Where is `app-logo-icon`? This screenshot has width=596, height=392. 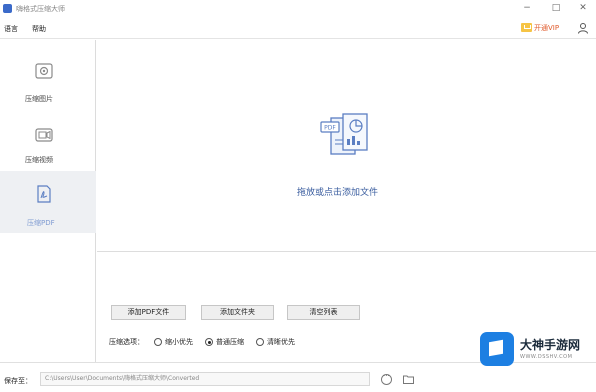
app-logo-icon is located at coordinates (7, 8).